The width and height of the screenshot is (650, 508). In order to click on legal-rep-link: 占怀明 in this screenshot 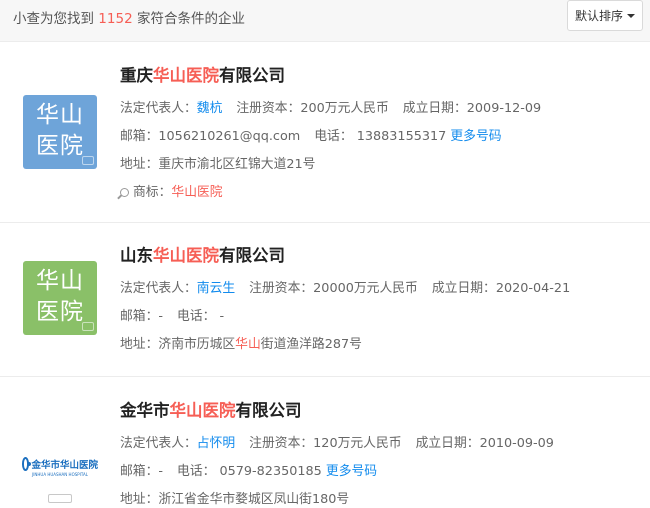, I will do `click(216, 443)`.